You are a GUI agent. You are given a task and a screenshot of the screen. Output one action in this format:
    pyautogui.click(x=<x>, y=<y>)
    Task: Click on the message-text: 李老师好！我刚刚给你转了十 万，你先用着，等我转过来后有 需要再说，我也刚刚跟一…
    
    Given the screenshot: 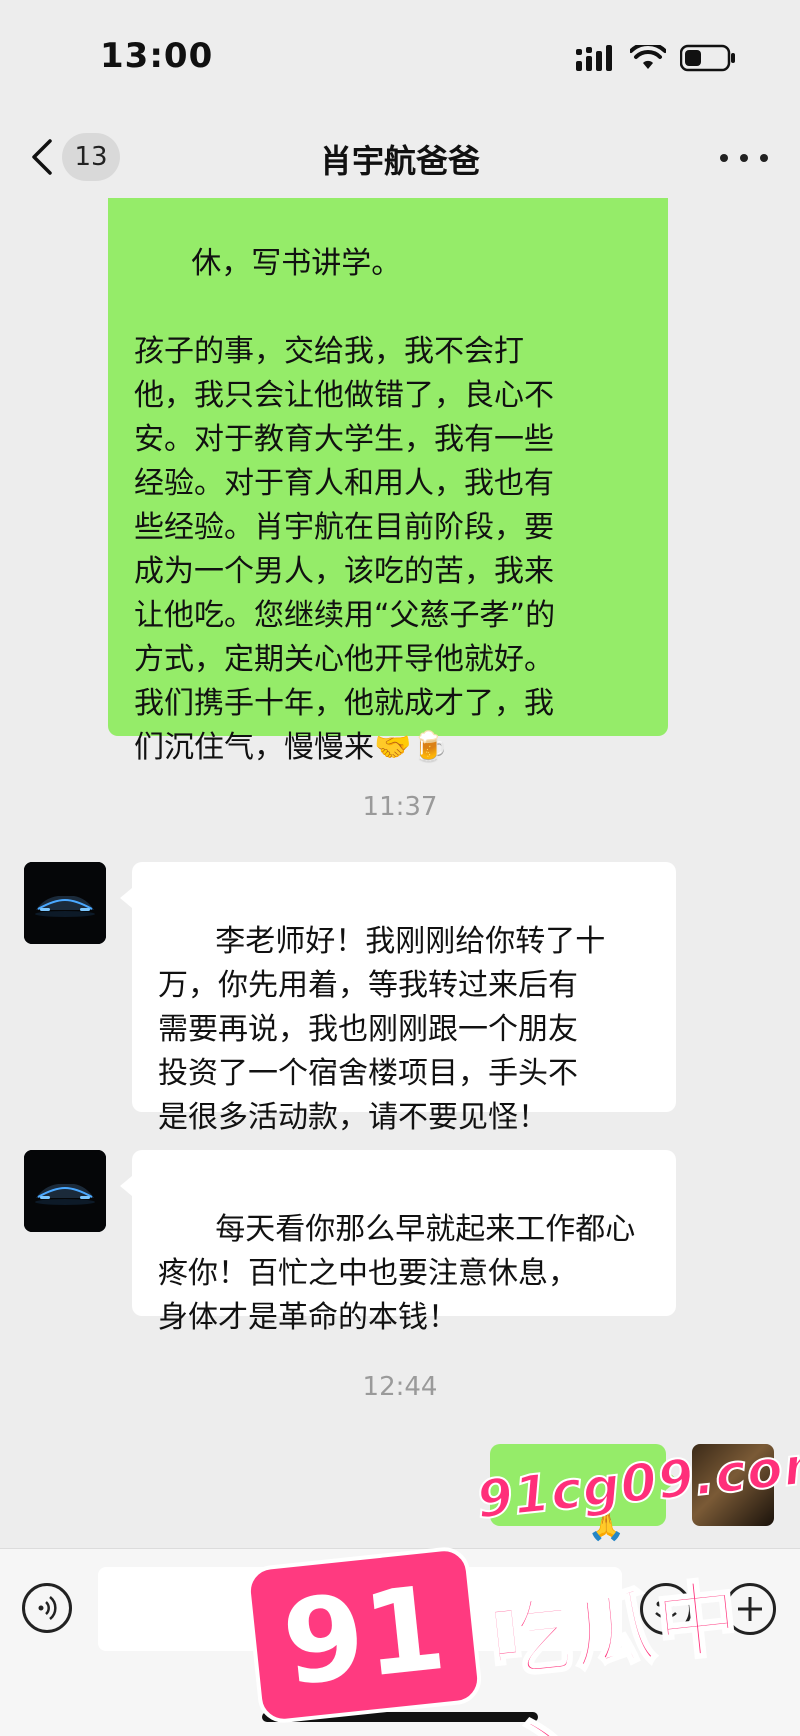 What is the action you would take?
    pyautogui.click(x=382, y=1029)
    